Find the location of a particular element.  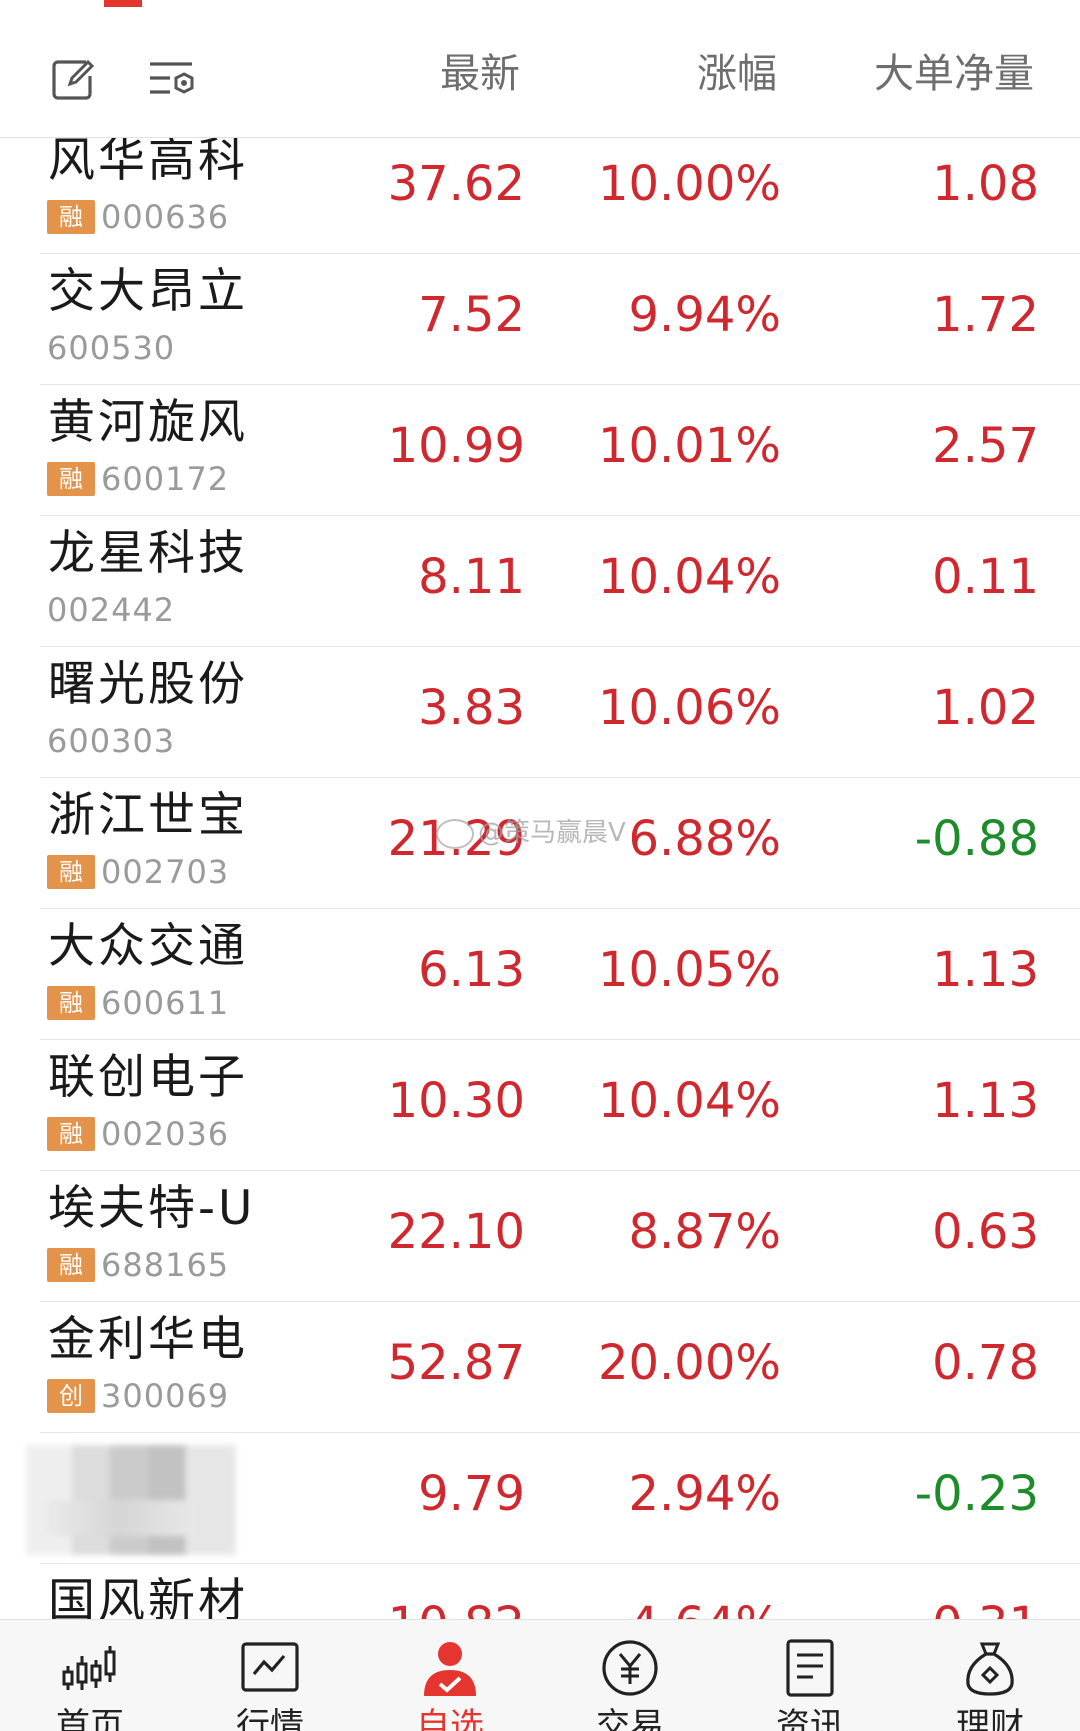

column-change-header: 涨幅 is located at coordinates (737, 74).